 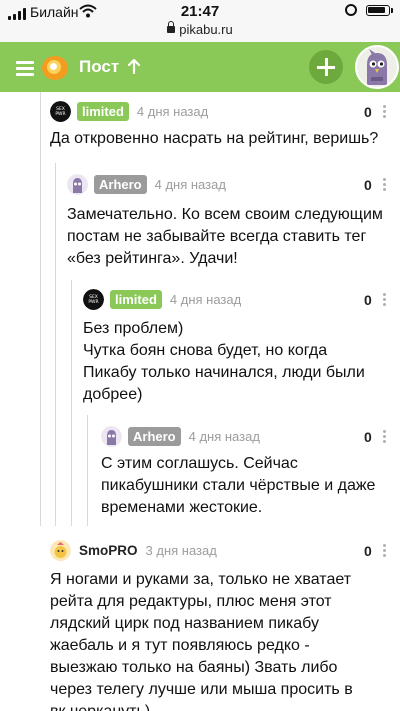 I want to click on arrow-up-icon, so click(x=134, y=66).